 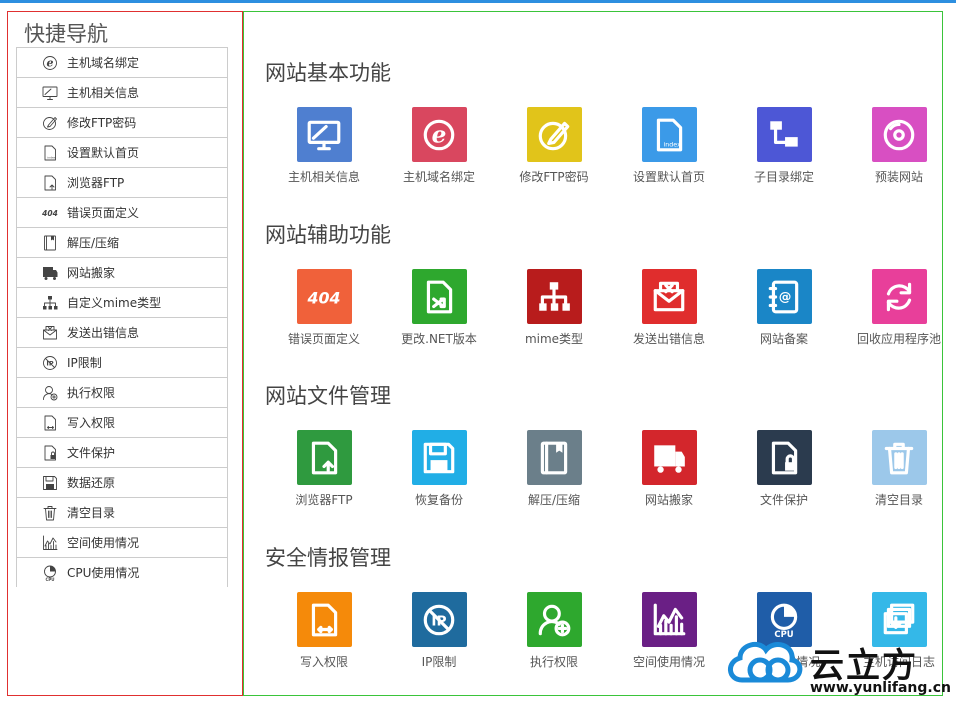 What do you see at coordinates (103, 153) in the screenshot?
I see `sidebar-item-label: 设置默认首页` at bounding box center [103, 153].